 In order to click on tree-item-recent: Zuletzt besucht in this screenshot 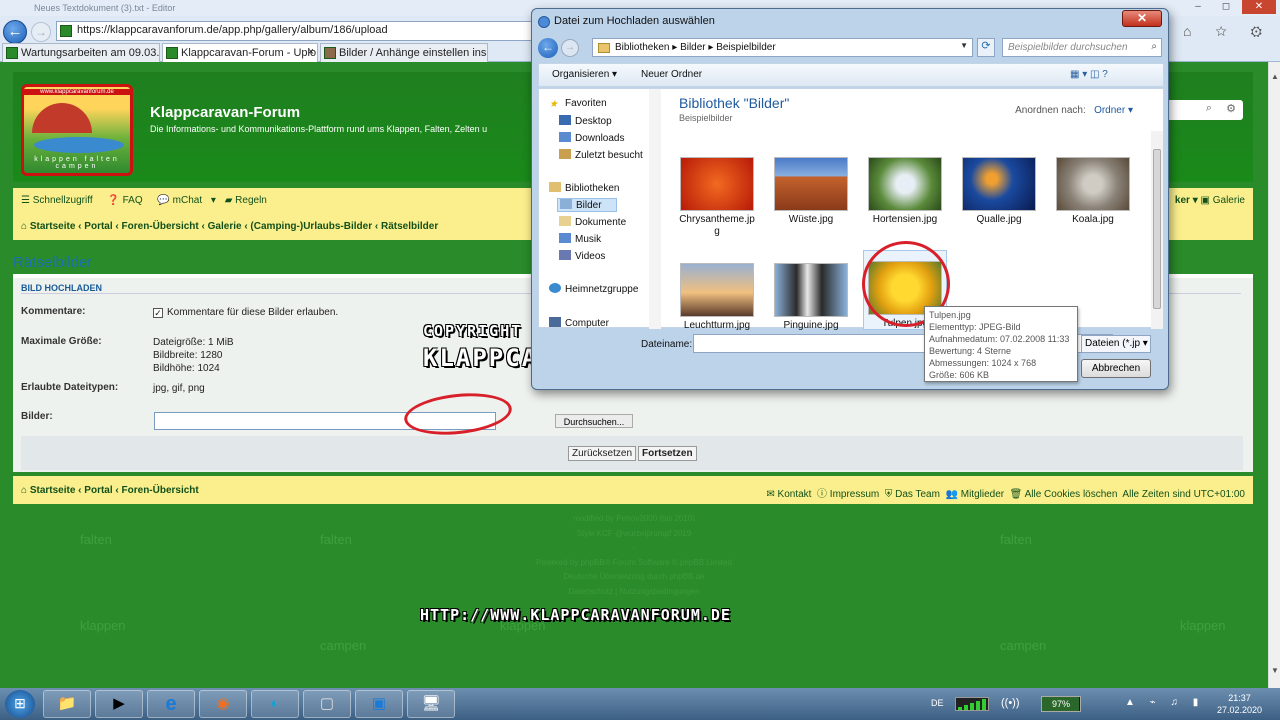, I will do `click(601, 155)`.